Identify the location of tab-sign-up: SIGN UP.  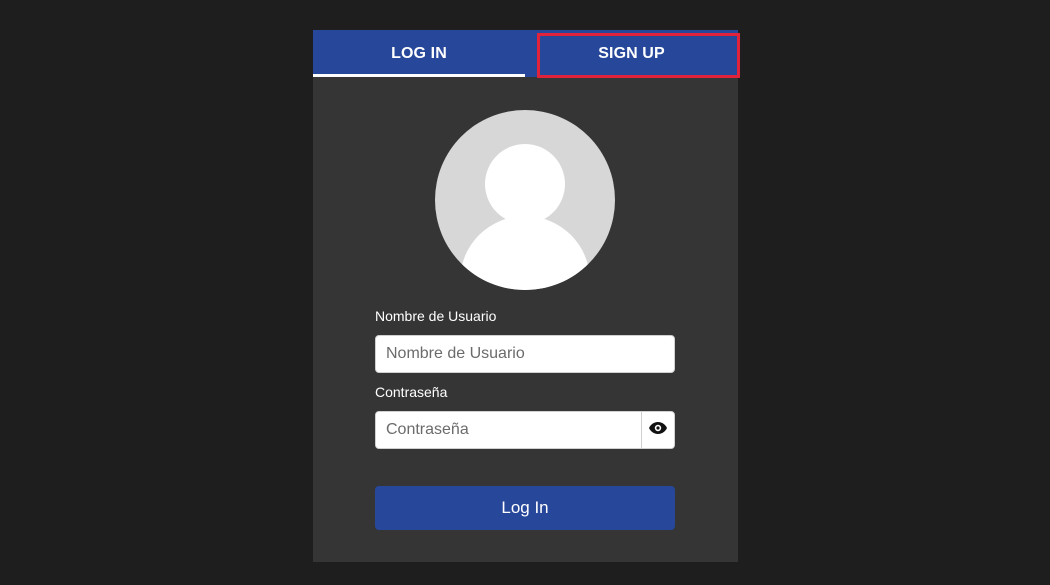
(631, 53).